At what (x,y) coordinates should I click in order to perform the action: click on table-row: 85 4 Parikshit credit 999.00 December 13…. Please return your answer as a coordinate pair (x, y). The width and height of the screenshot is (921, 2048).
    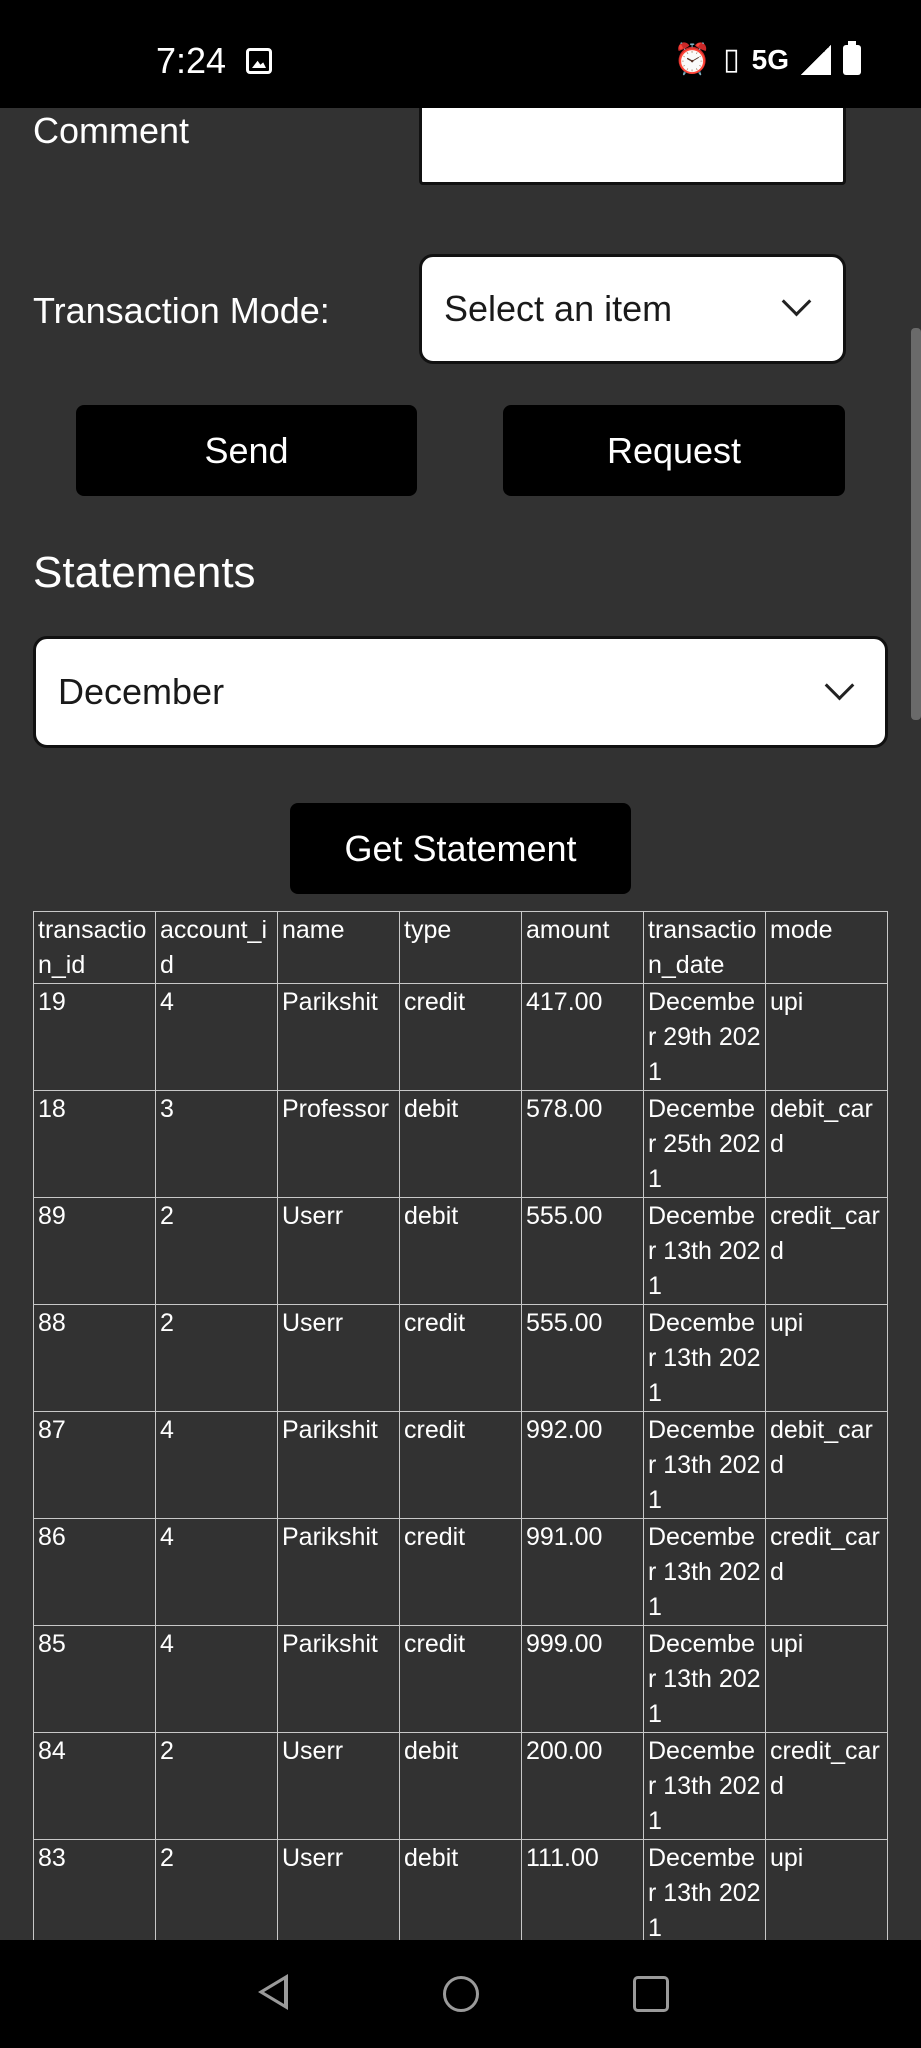
    Looking at the image, I should click on (460, 1679).